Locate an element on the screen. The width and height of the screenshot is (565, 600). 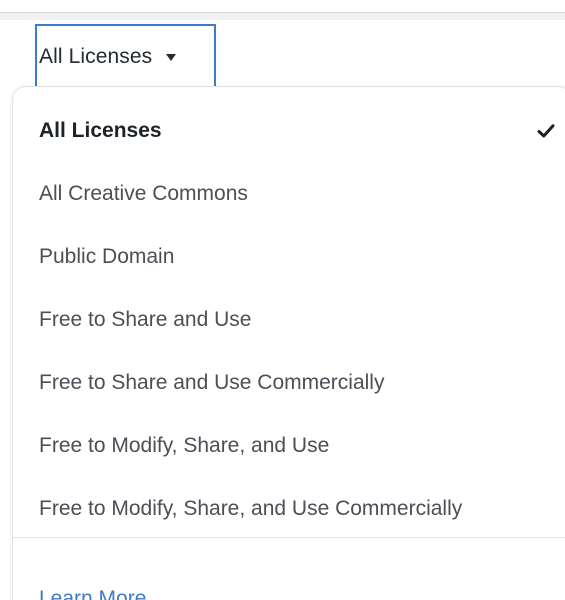
caret-down-icon is located at coordinates (171, 57).